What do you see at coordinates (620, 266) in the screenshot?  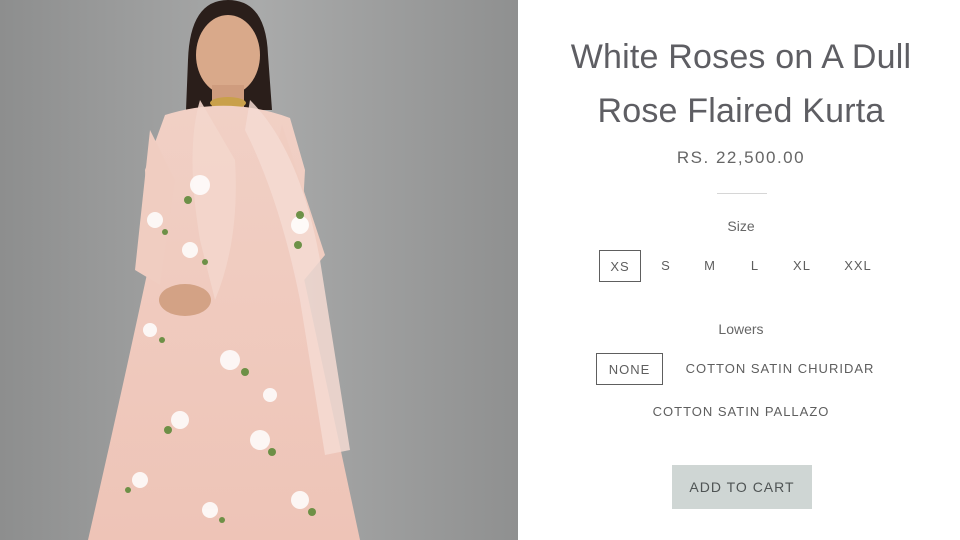 I see `size-option-xs: XS` at bounding box center [620, 266].